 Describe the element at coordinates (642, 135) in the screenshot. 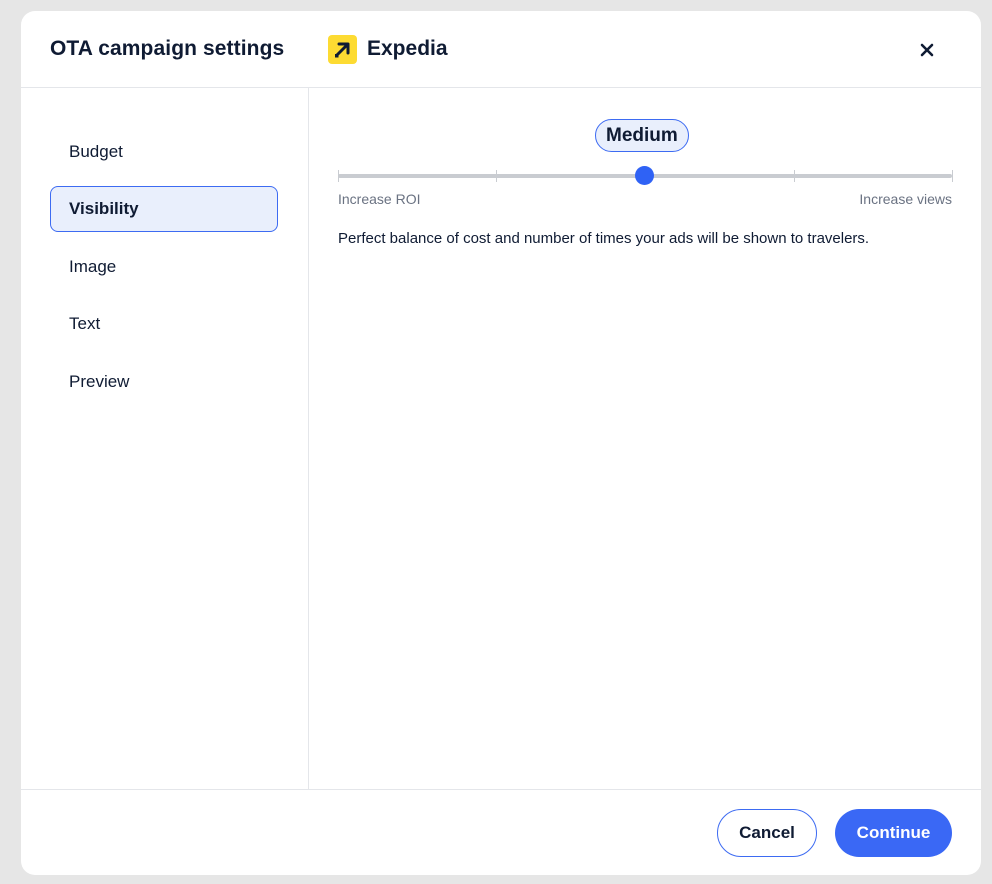

I see `selected-level-badge: Medium` at that location.